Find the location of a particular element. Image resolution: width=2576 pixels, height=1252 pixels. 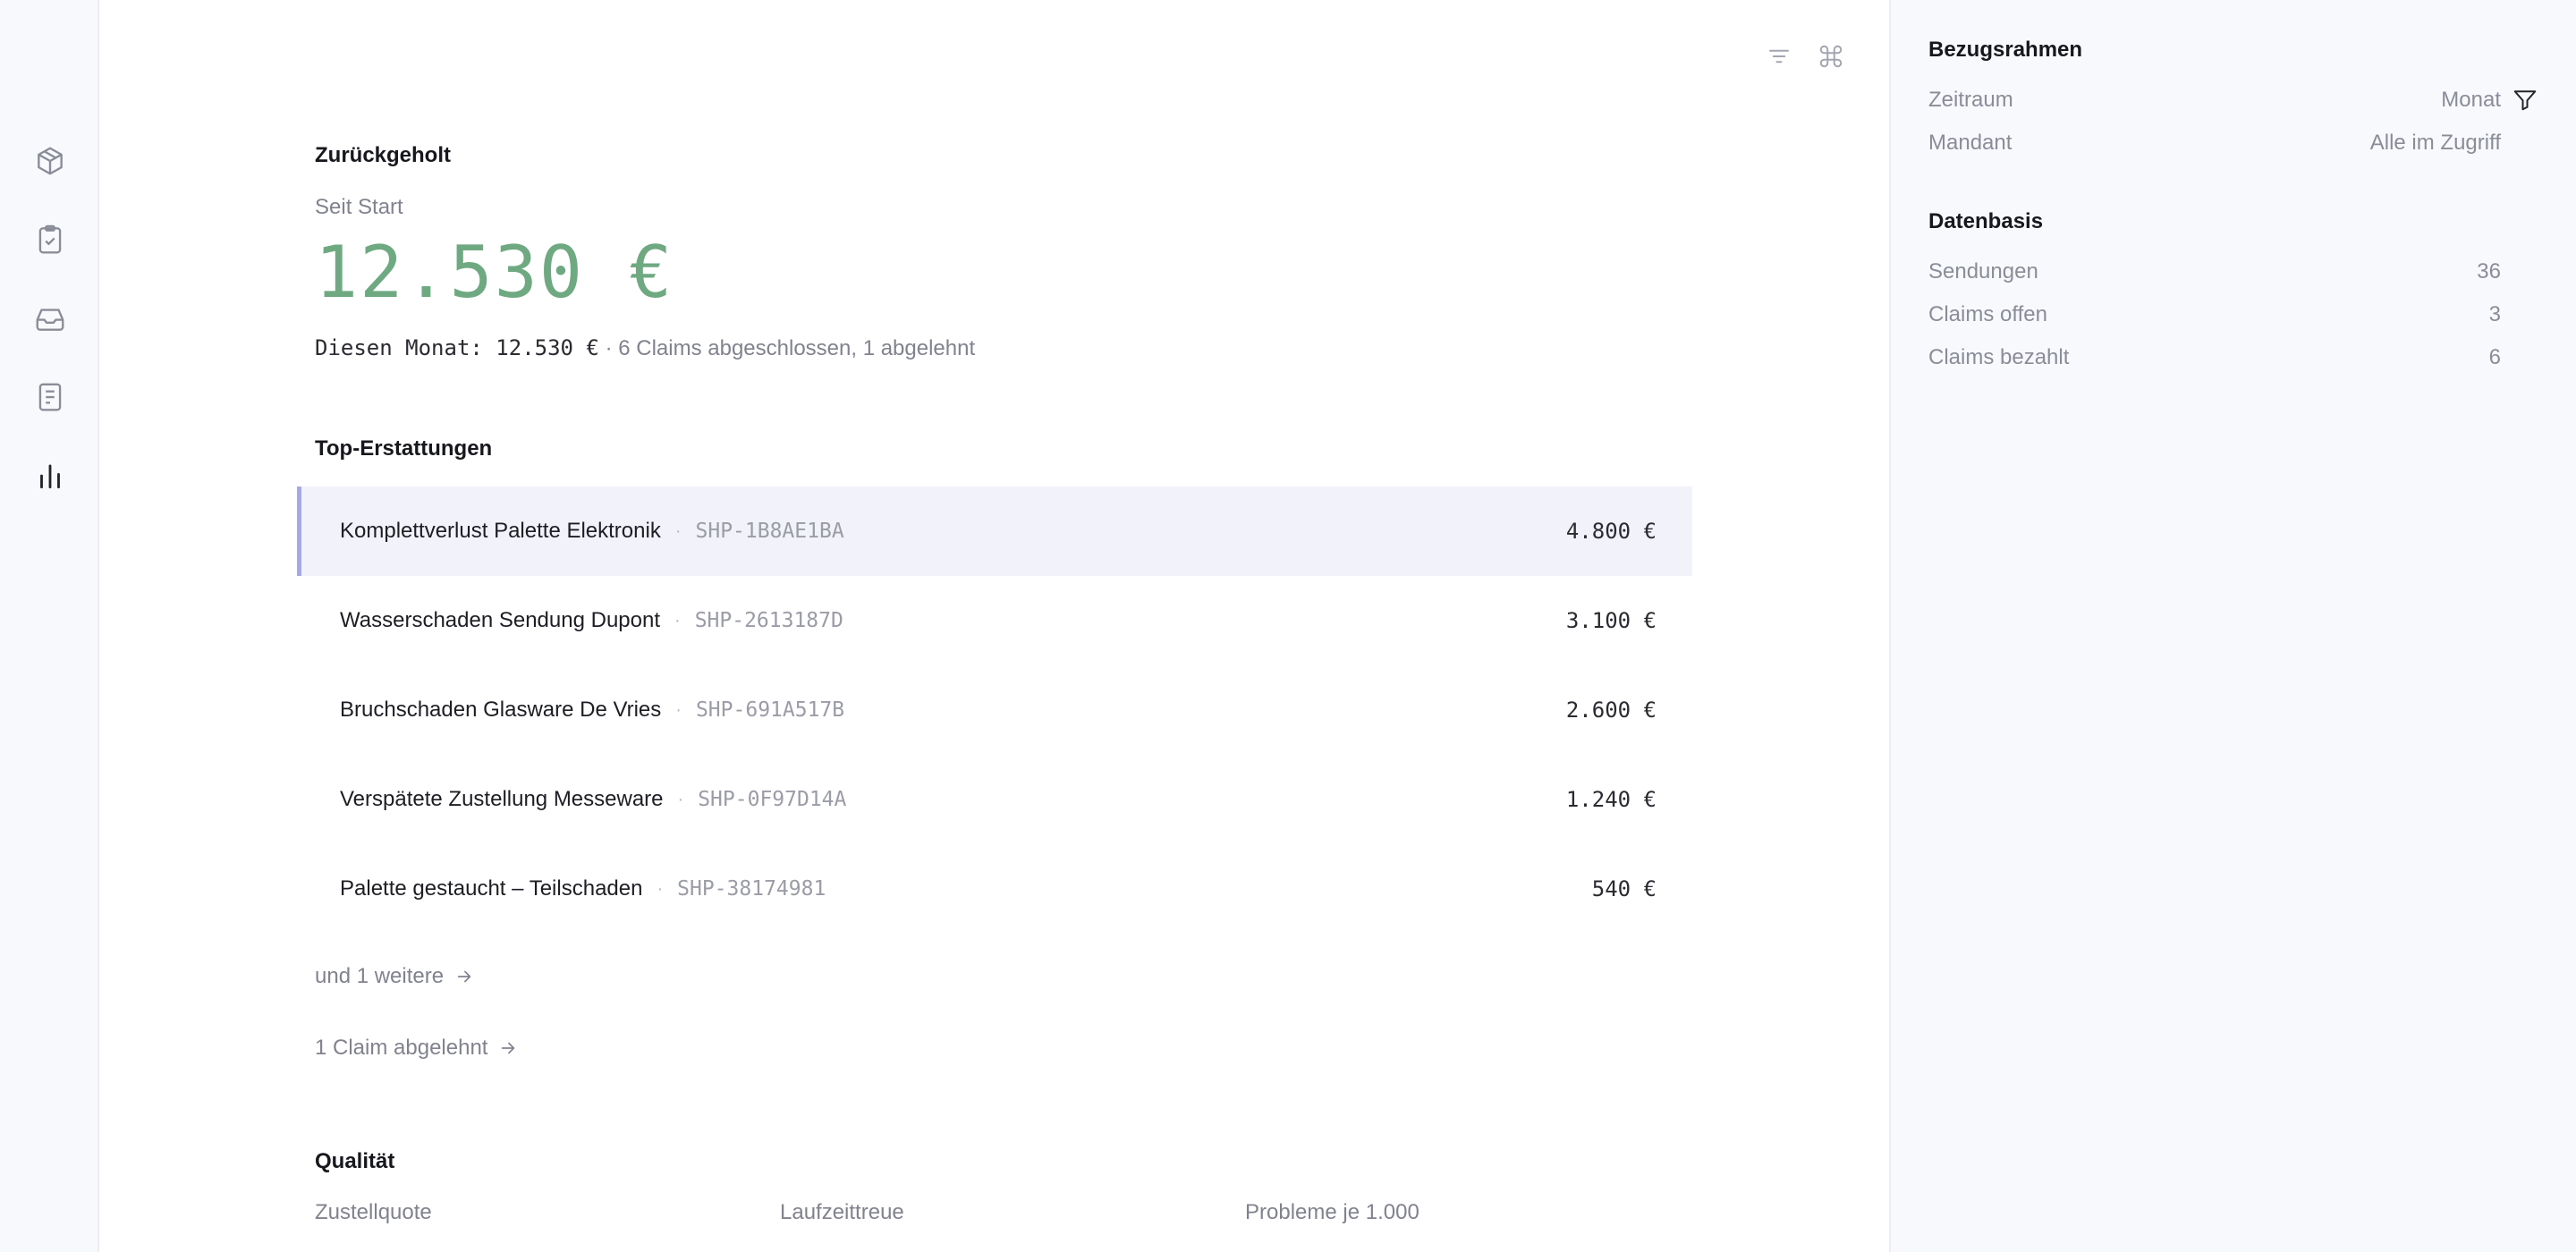

metric-issues-per-1000: Probleme je 1.000 is located at coordinates (1477, 1212).